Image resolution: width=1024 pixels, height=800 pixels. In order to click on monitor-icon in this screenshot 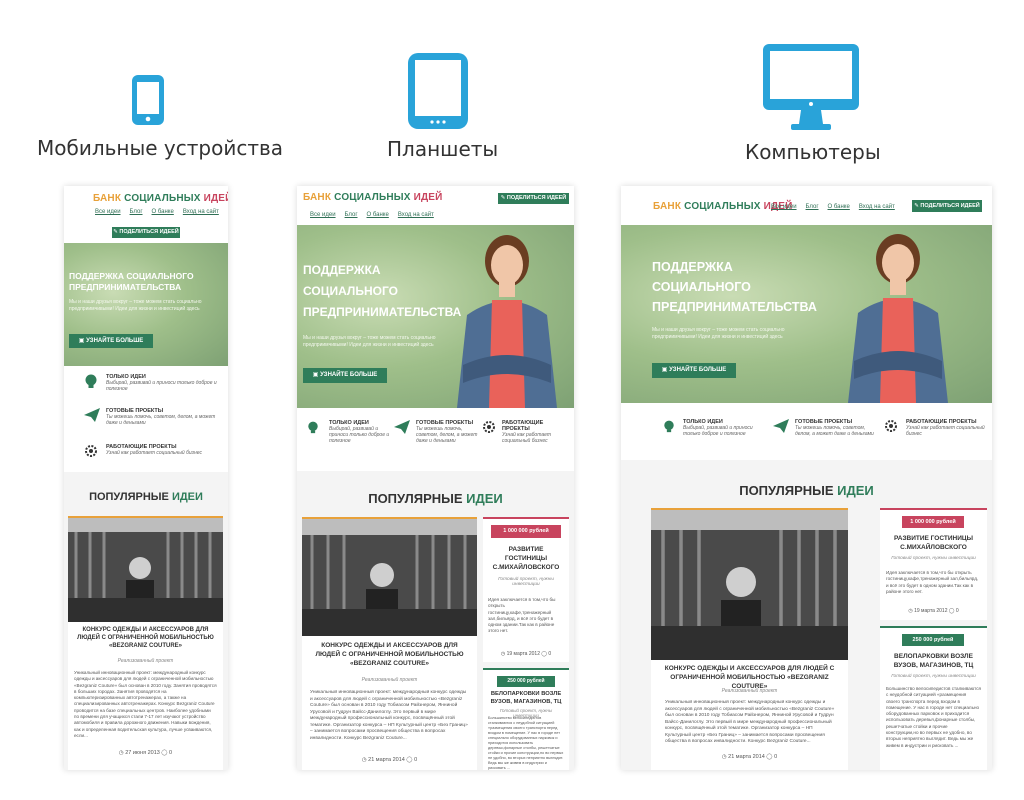, I will do `click(811, 87)`.